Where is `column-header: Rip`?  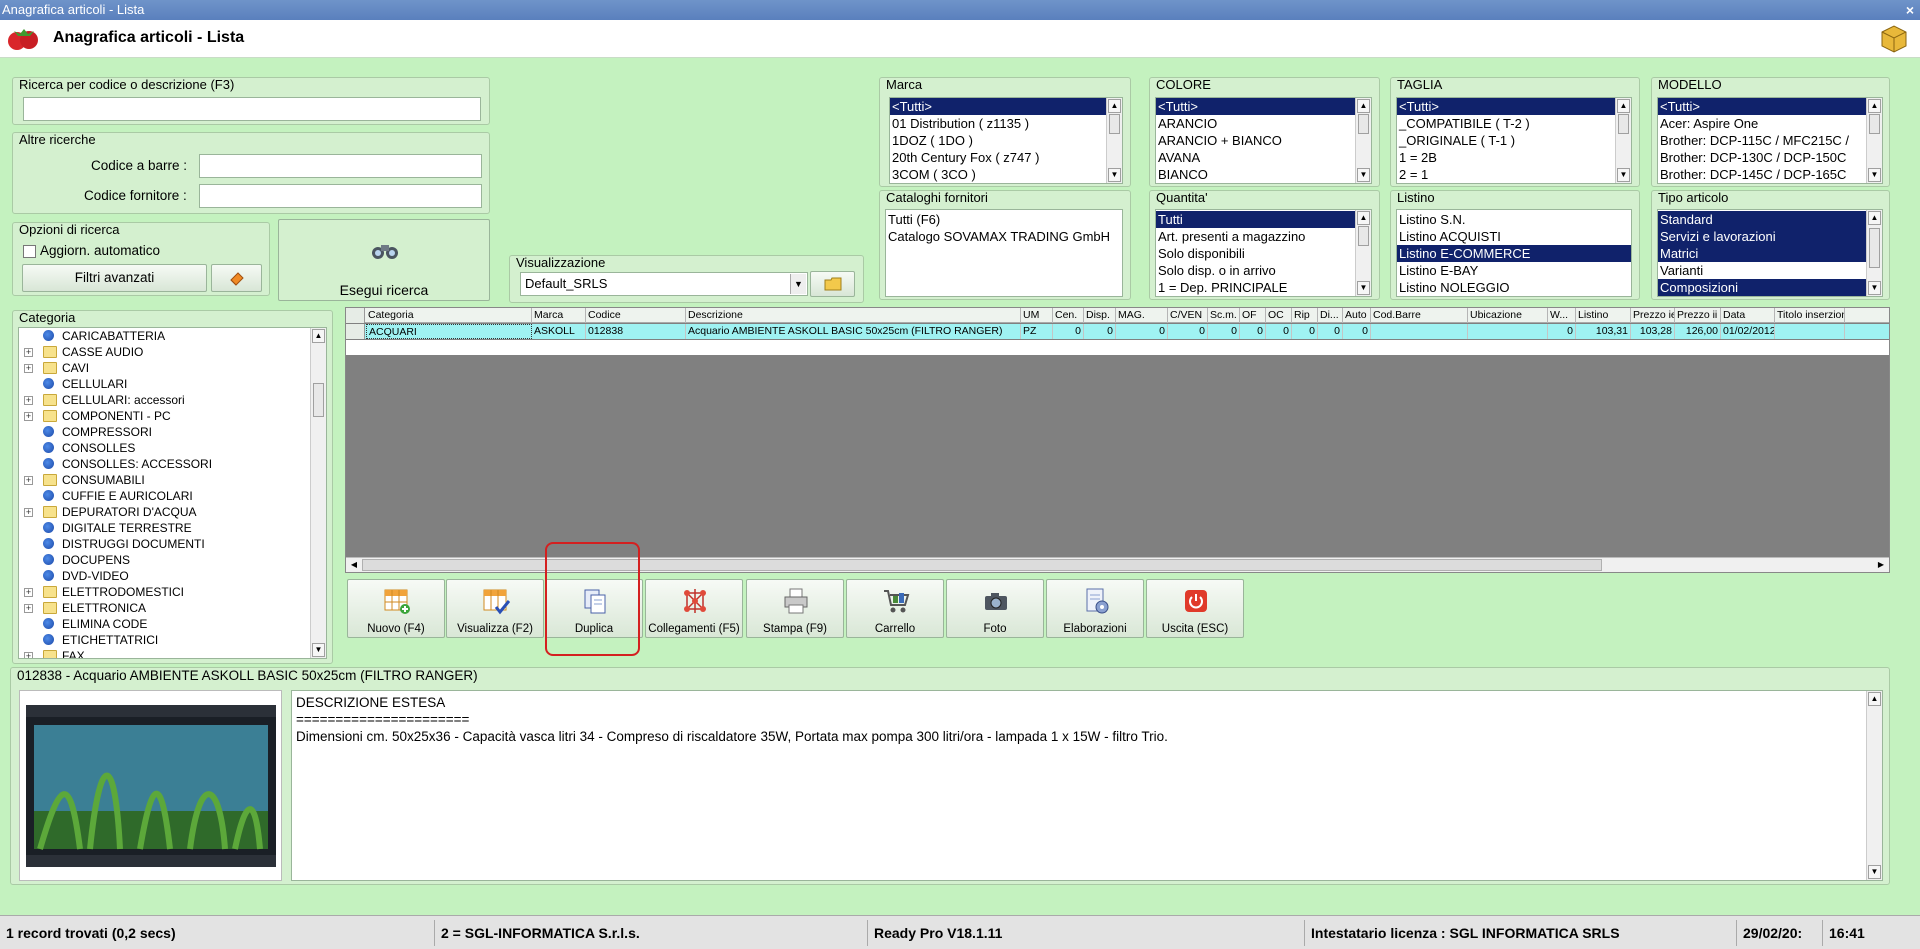
column-header: Rip is located at coordinates (1305, 315).